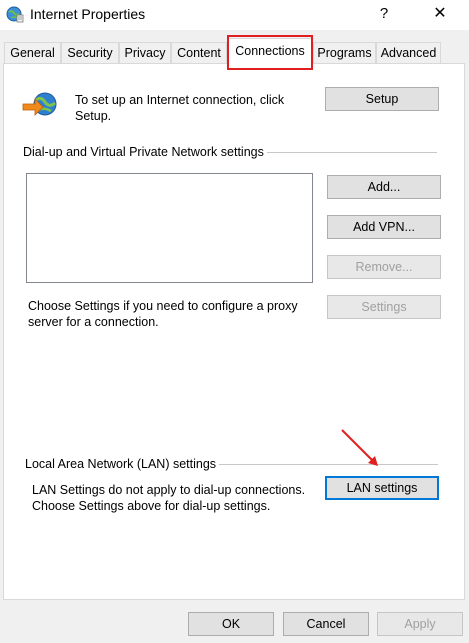 This screenshot has width=469, height=643. Describe the element at coordinates (122, 464) in the screenshot. I see `lan-group-label: Local Area Network (LAN) settings` at that location.